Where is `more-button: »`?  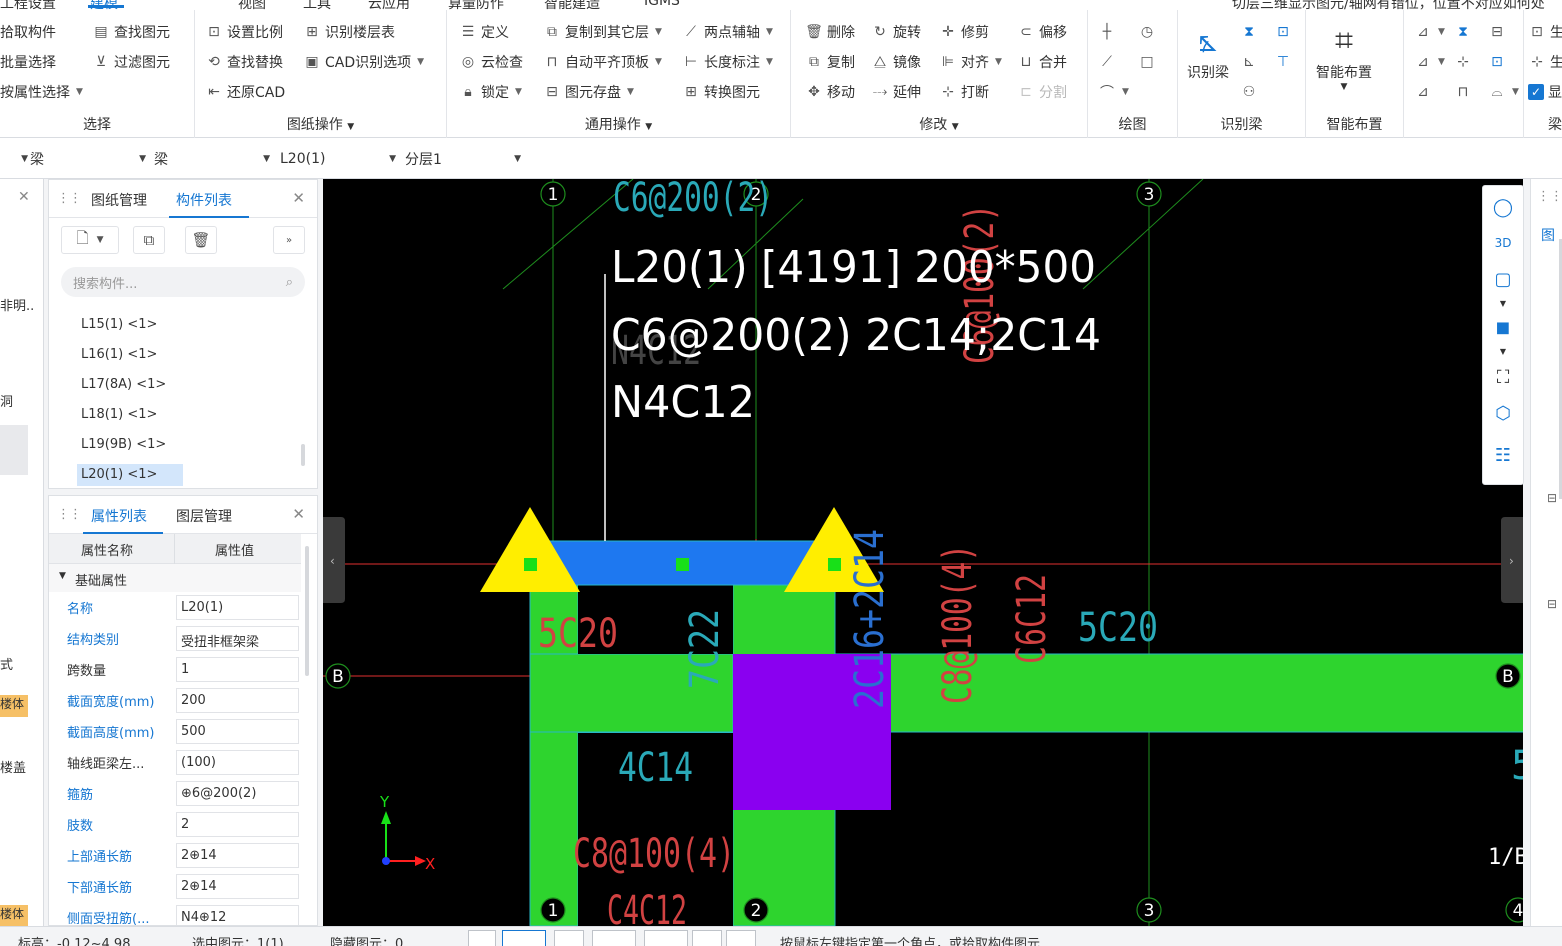 more-button: » is located at coordinates (289, 240).